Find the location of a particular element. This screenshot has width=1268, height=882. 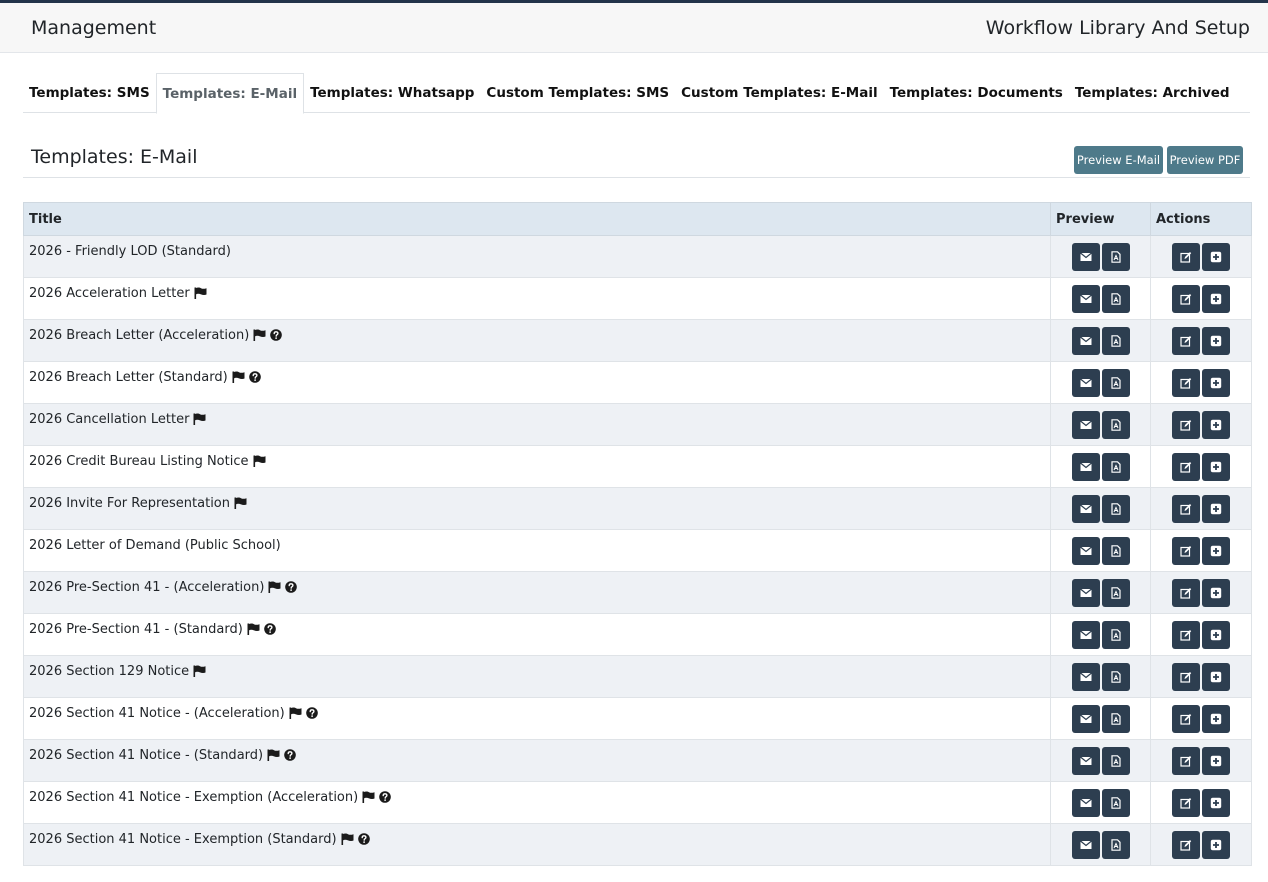

table-row: 2026 Breach Letter (Standard) is located at coordinates (637, 382).